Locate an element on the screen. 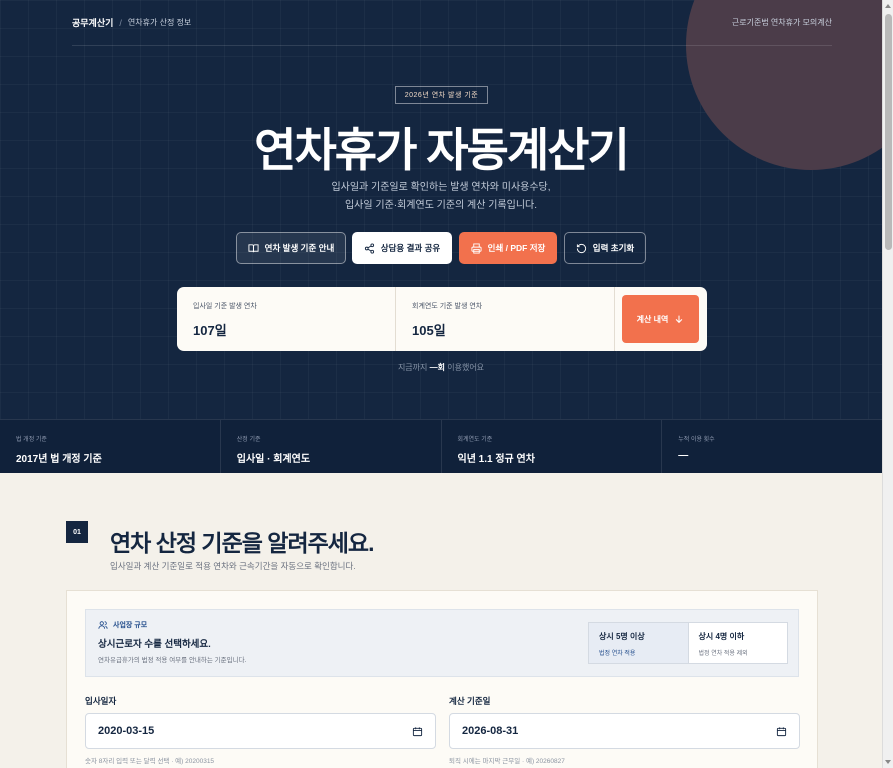 The width and height of the screenshot is (893, 768). scroll-up-icon is located at coordinates (888, 6).